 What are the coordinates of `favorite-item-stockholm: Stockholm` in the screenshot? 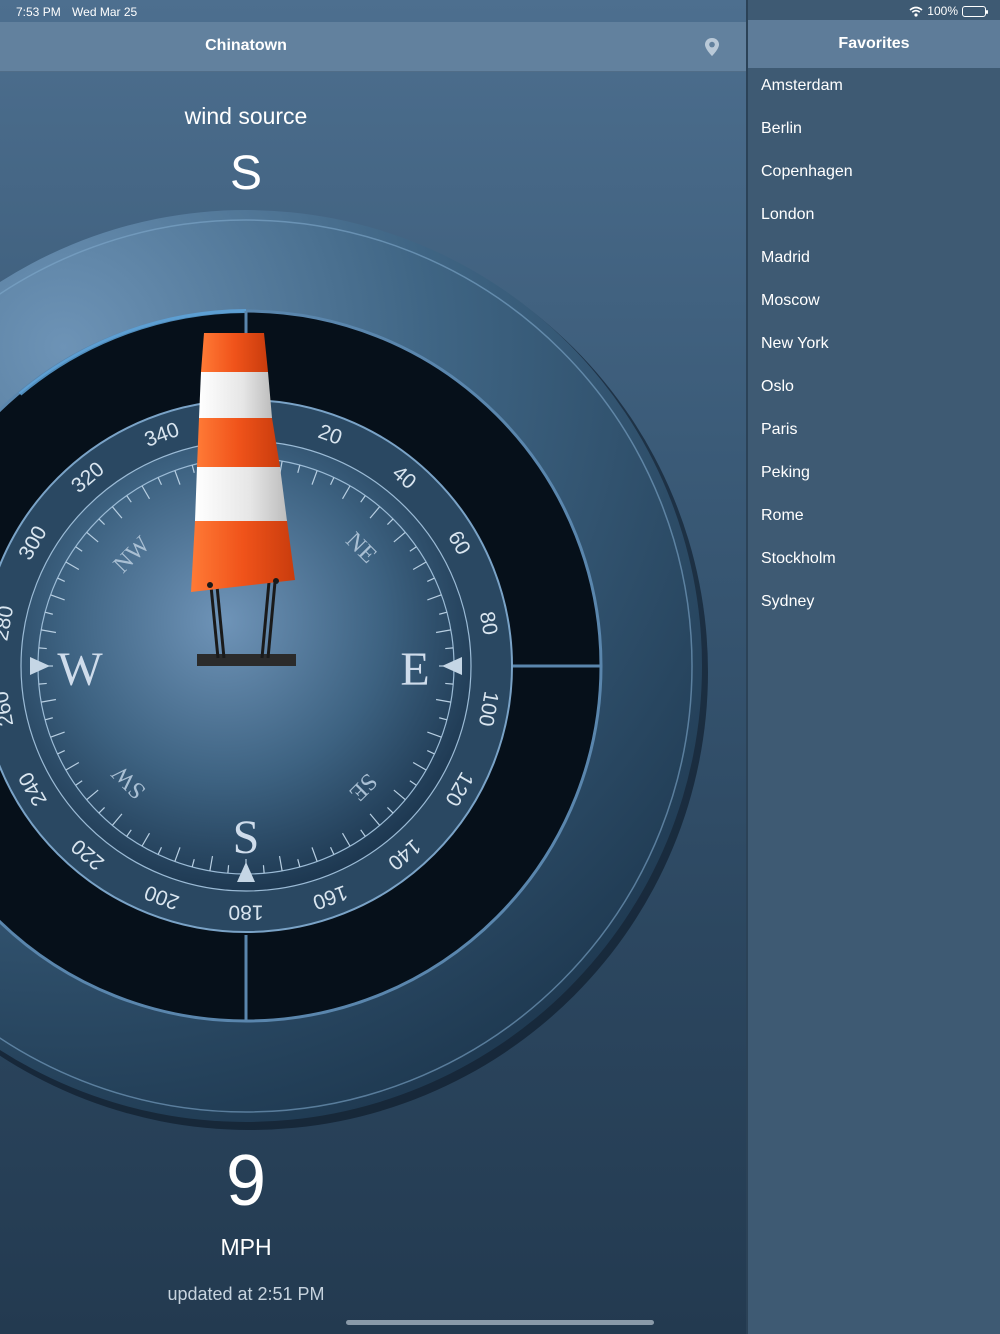 It's located at (874, 558).